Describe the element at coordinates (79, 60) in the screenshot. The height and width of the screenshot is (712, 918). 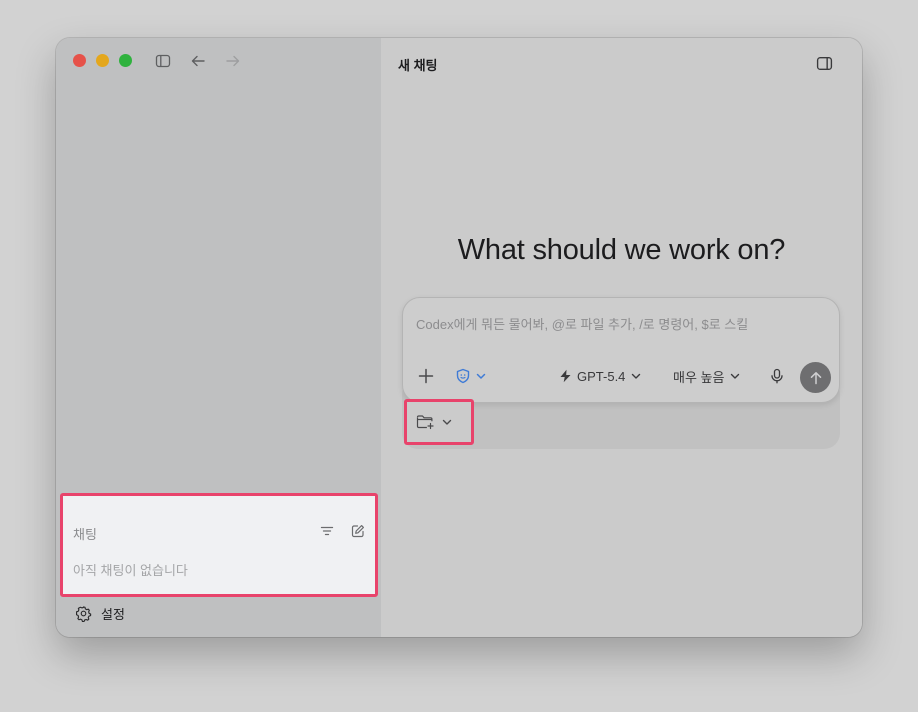
I see `close-window-button` at that location.